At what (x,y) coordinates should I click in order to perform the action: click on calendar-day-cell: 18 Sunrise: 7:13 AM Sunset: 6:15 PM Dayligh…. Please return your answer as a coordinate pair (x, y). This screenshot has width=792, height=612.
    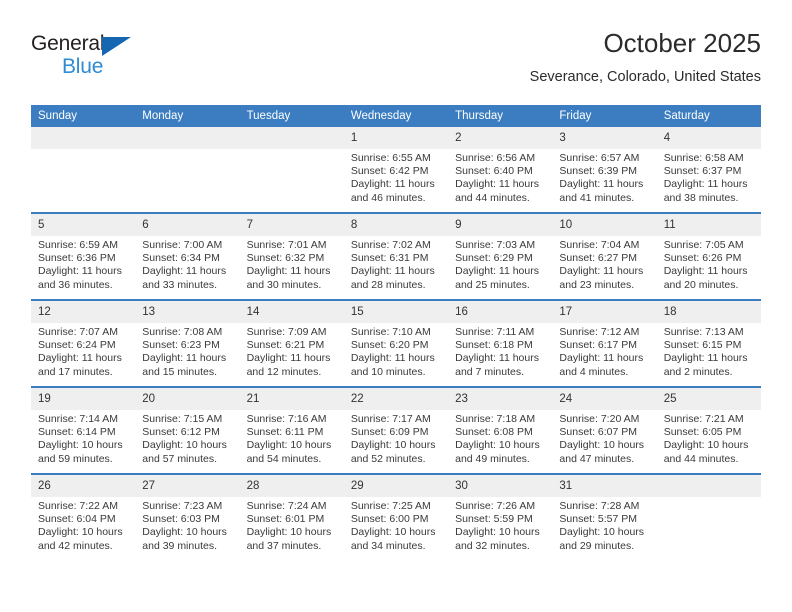
    Looking at the image, I should click on (708, 343).